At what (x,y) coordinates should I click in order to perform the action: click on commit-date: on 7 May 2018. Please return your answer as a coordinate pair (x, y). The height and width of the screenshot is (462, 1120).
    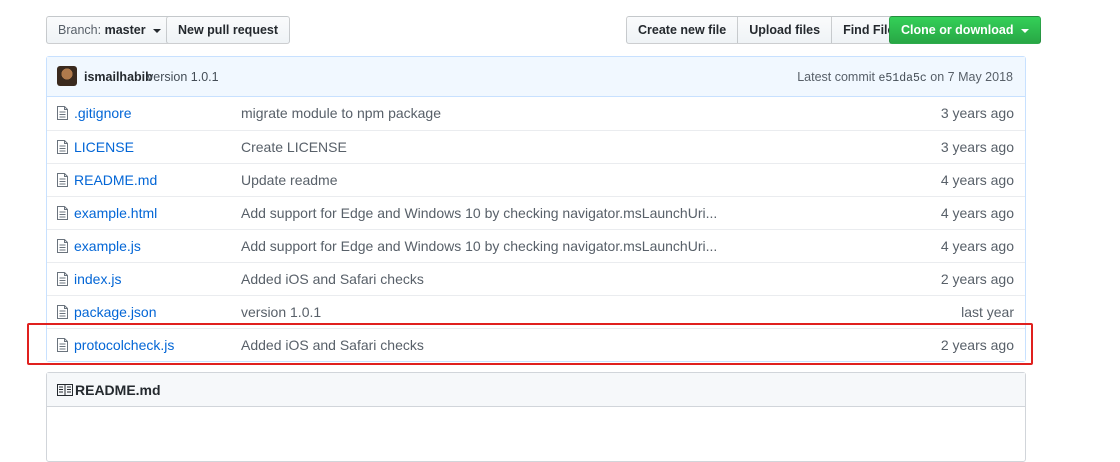
    Looking at the image, I should click on (971, 77).